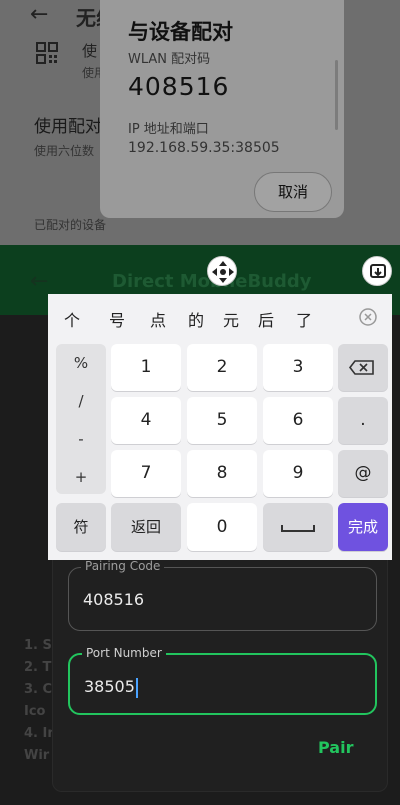 The width and height of the screenshot is (400, 805). What do you see at coordinates (117, 319) in the screenshot?
I see `candidate-word: 号` at bounding box center [117, 319].